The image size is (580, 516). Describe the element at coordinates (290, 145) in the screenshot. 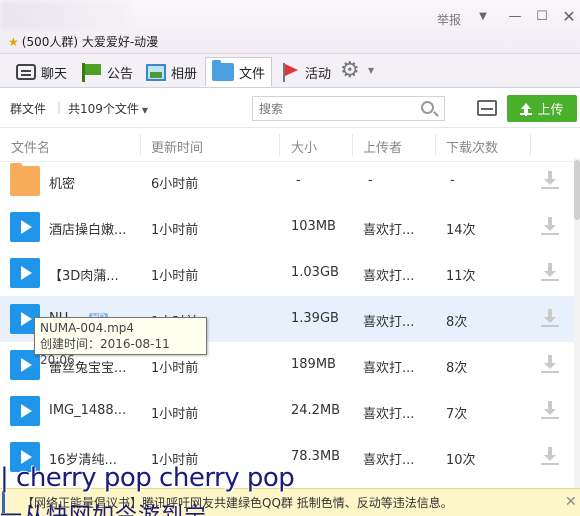

I see `file-list-header: 文件名 更新时间 大小 上传者 下载次数` at that location.